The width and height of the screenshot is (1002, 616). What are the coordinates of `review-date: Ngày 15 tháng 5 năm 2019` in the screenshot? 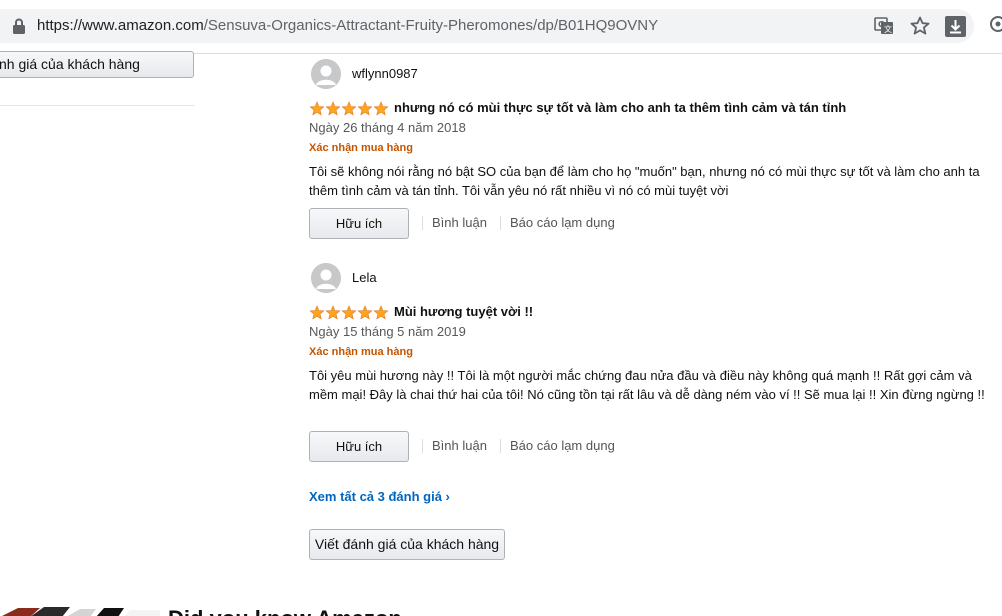 It's located at (387, 331).